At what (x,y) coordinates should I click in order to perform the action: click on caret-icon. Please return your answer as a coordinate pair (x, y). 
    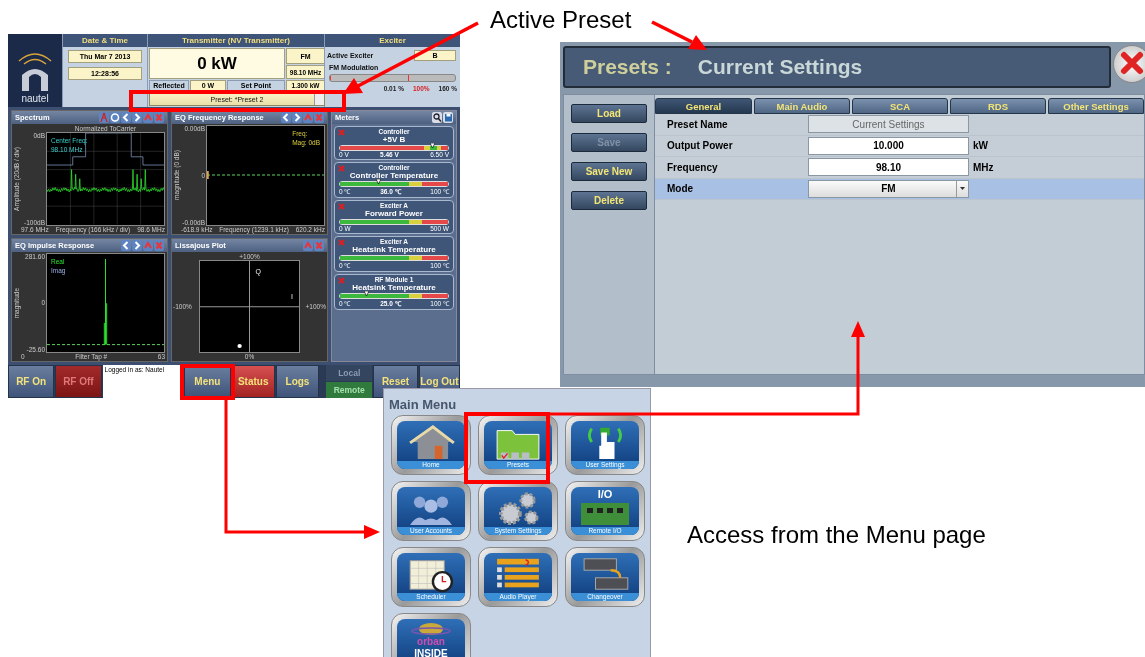
    Looking at the image, I should click on (962, 189).